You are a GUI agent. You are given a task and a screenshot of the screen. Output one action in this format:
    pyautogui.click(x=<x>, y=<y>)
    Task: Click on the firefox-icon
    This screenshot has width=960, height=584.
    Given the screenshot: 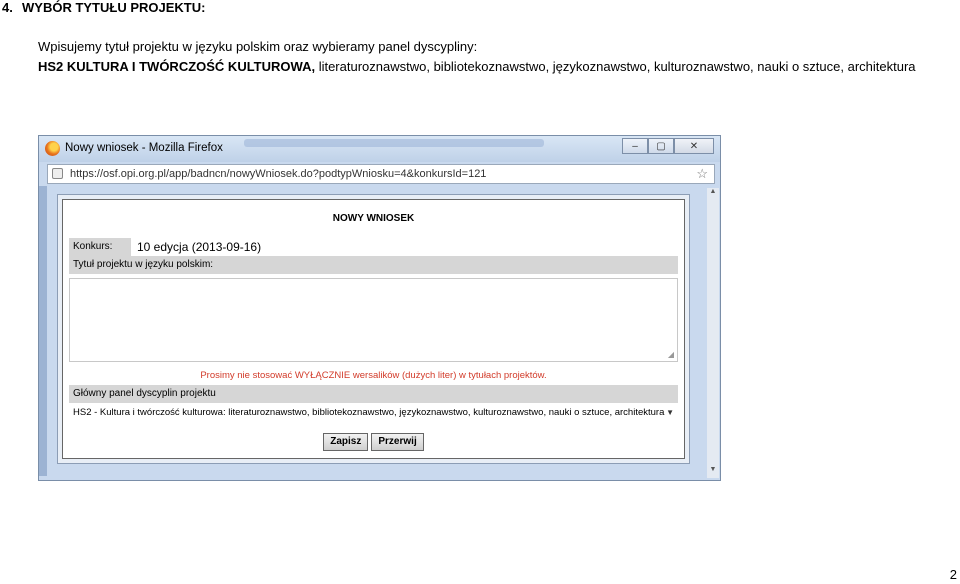 What is the action you would take?
    pyautogui.click(x=52, y=148)
    